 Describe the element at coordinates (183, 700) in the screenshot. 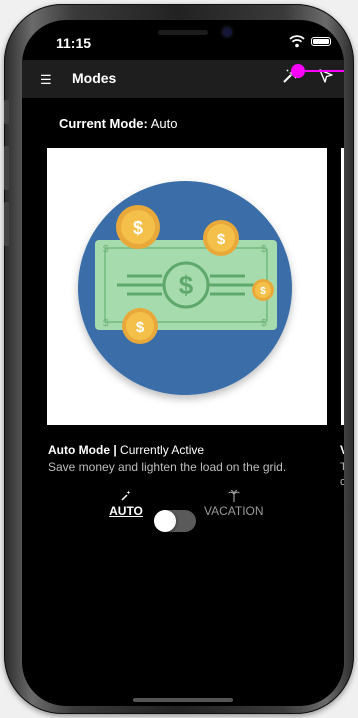

I see `home-indicator` at that location.